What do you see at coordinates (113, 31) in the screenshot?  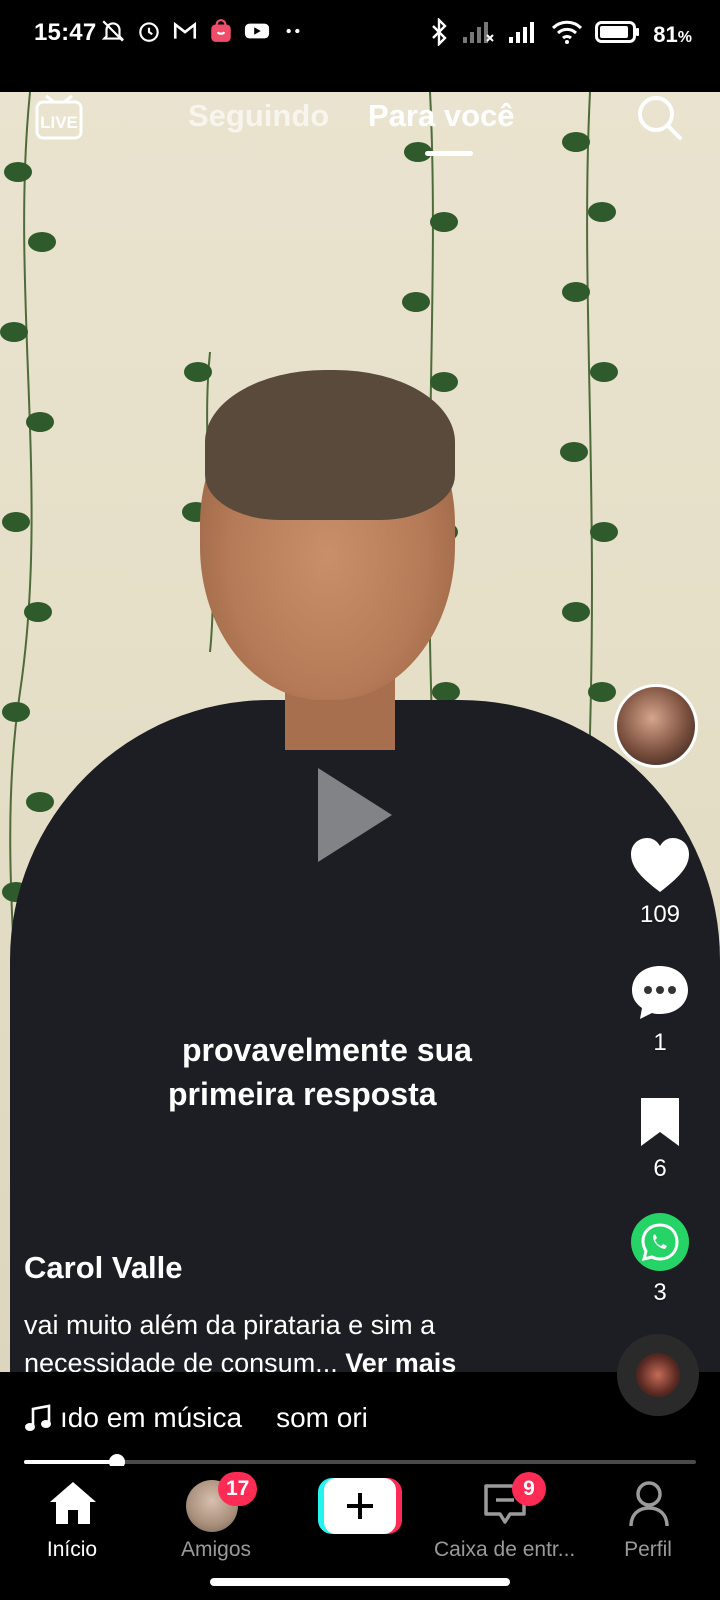 I see `mute-bell-icon` at bounding box center [113, 31].